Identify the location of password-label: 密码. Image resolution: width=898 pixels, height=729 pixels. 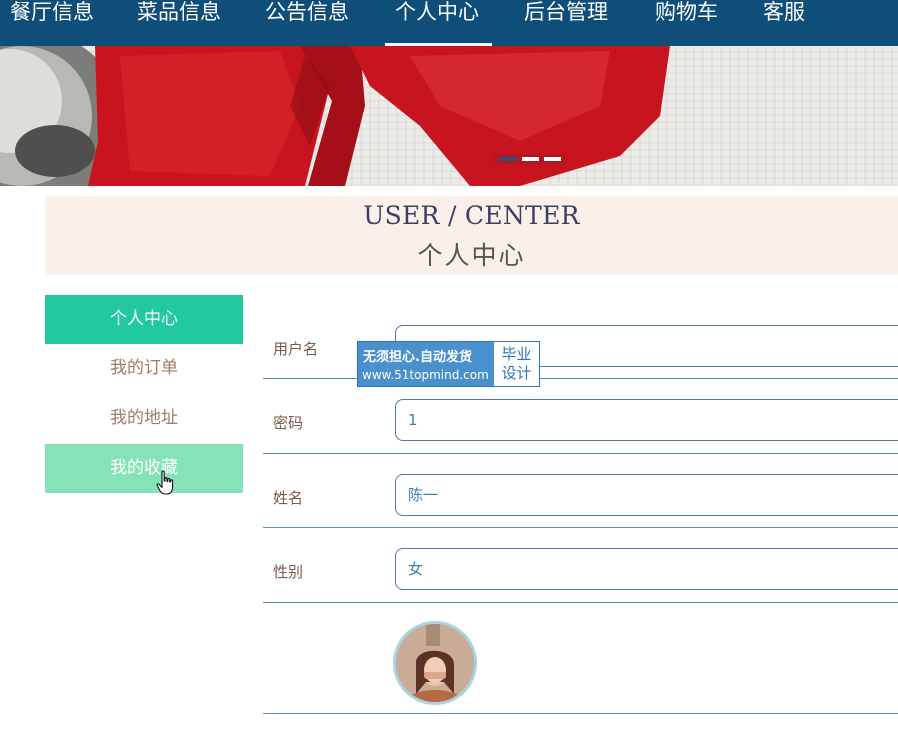
(288, 423).